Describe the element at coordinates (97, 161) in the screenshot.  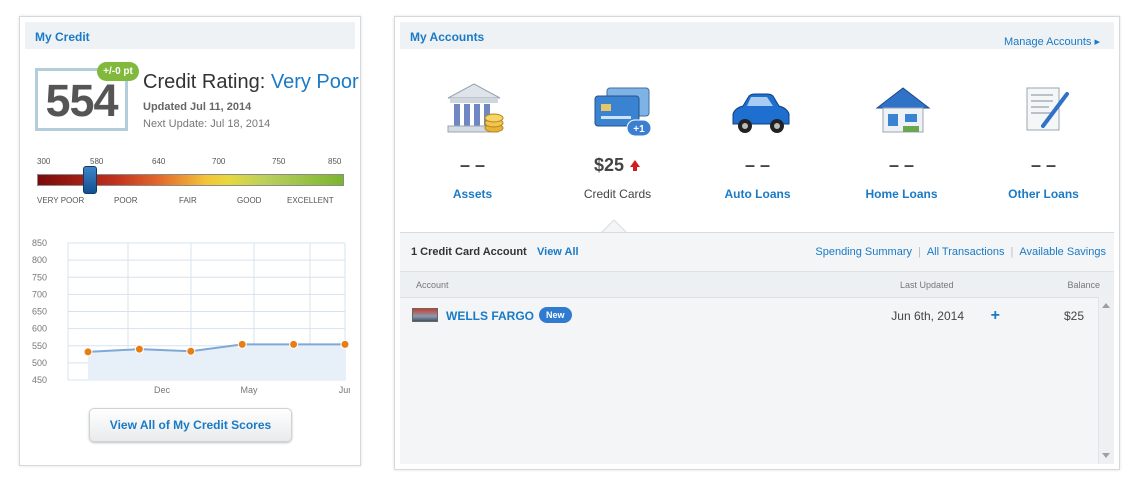
I see `scale-tick: 580` at that location.